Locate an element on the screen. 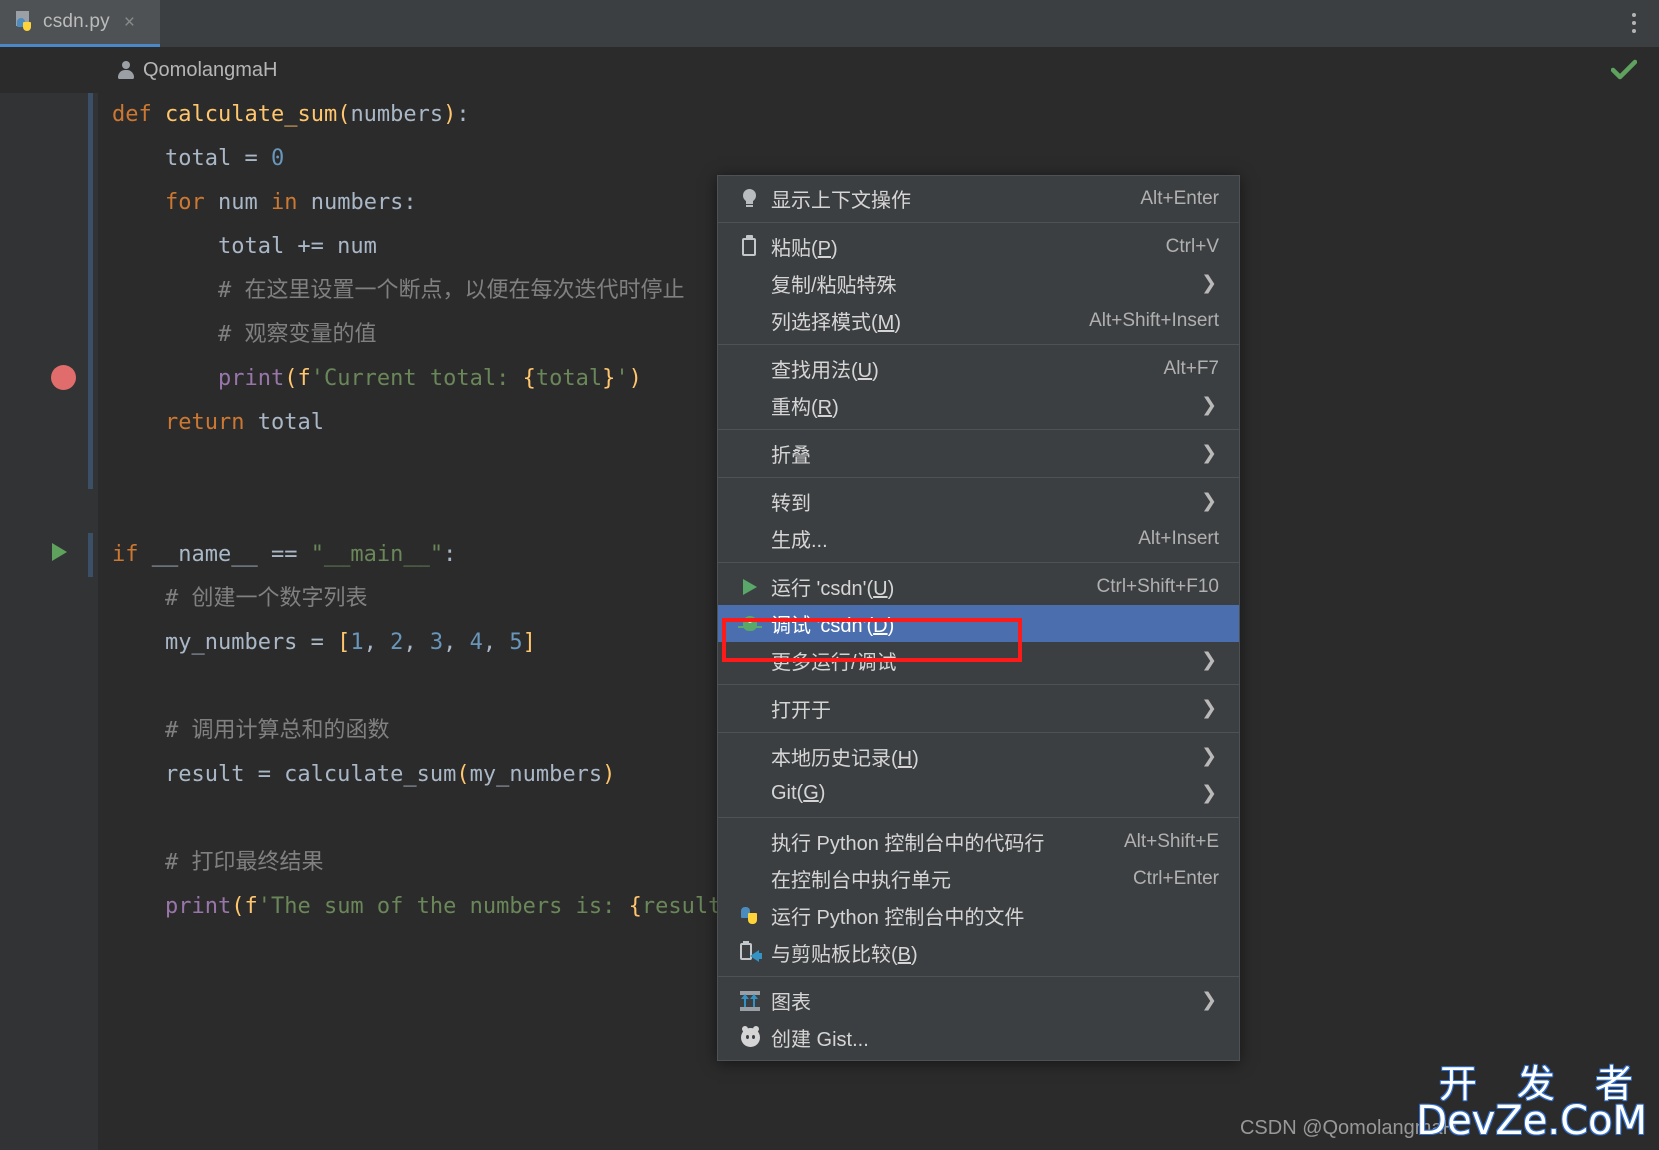 Image resolution: width=1659 pixels, height=1150 pixels. menu-item-find-usages: 查找用法(U) Alt+F7 is located at coordinates (978, 368).